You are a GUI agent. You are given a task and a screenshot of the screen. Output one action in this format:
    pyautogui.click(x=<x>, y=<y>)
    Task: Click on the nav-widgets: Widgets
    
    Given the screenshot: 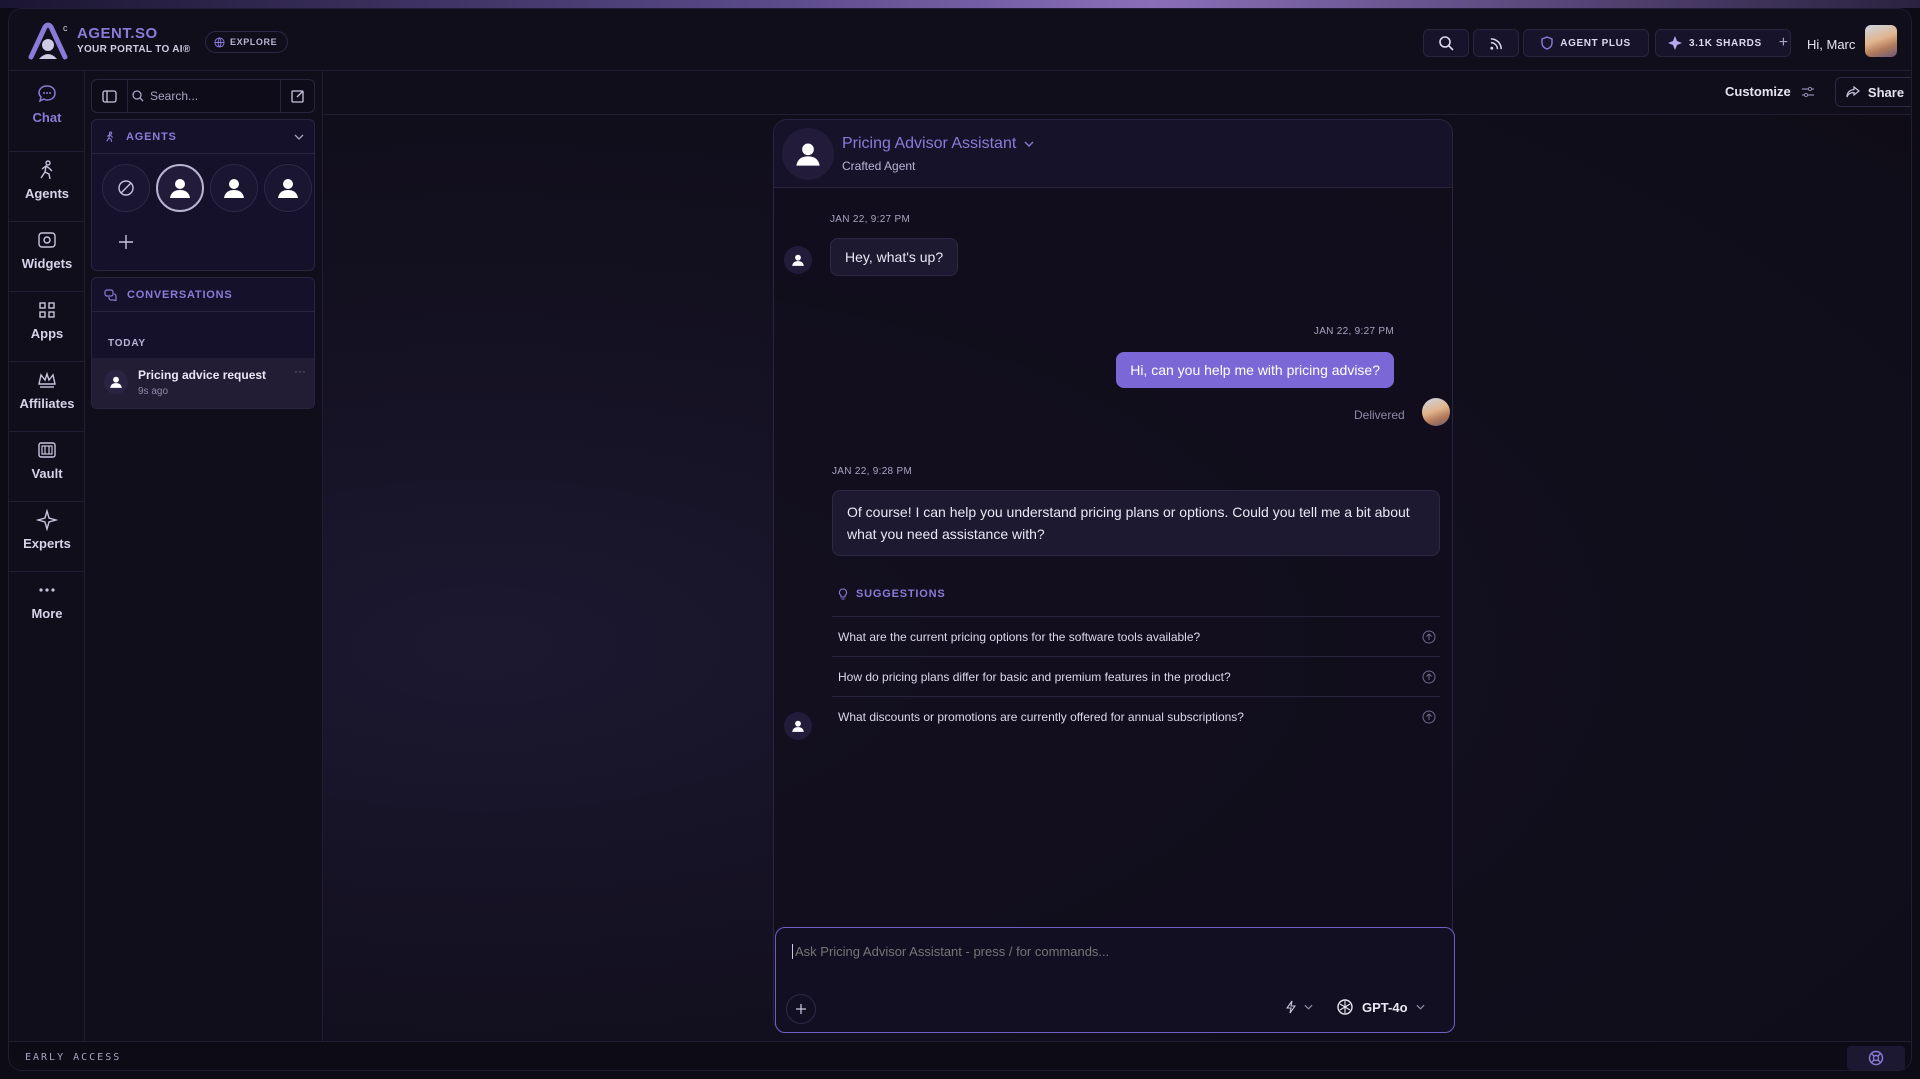 What is the action you would take?
    pyautogui.click(x=47, y=259)
    